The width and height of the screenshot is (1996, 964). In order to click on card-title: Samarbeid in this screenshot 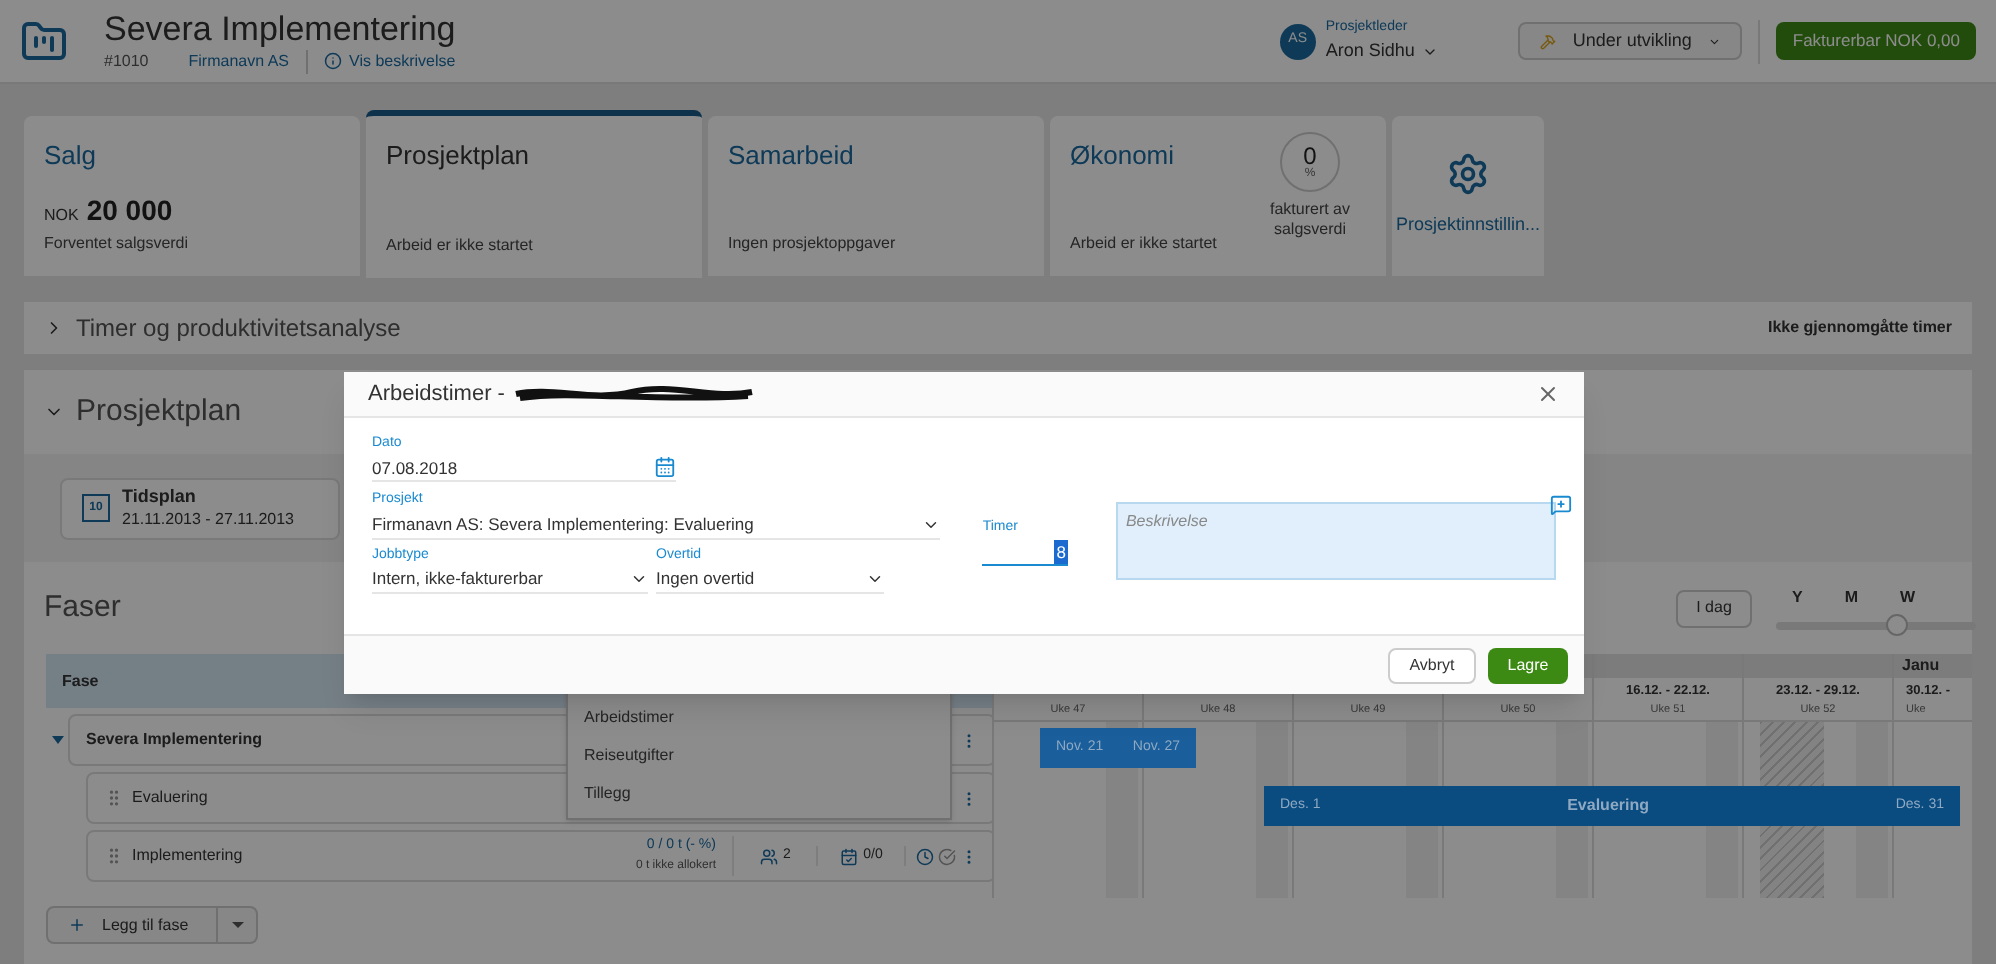, I will do `click(791, 156)`.